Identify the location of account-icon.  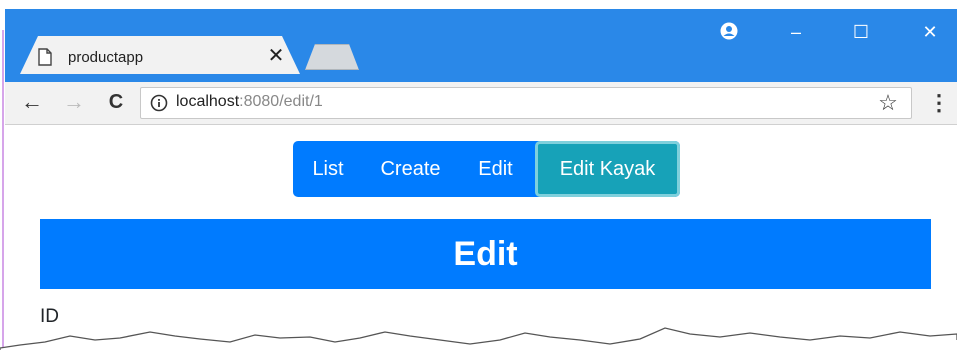
(729, 31).